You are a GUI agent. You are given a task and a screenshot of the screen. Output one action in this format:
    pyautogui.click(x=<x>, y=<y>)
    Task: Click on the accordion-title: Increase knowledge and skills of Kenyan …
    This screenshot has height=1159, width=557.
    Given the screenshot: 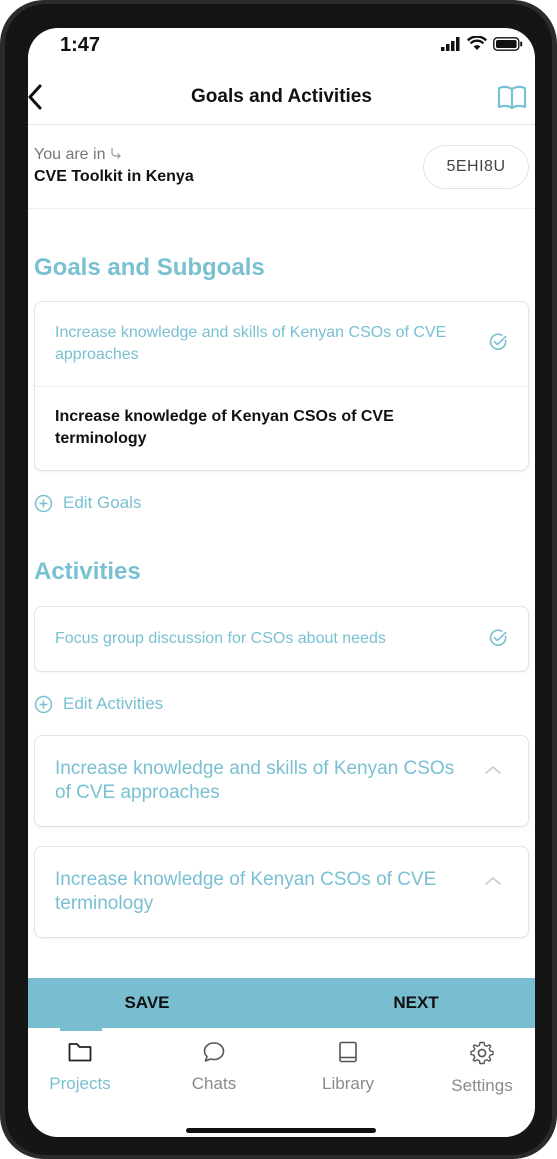 What is the action you would take?
    pyautogui.click(x=255, y=780)
    